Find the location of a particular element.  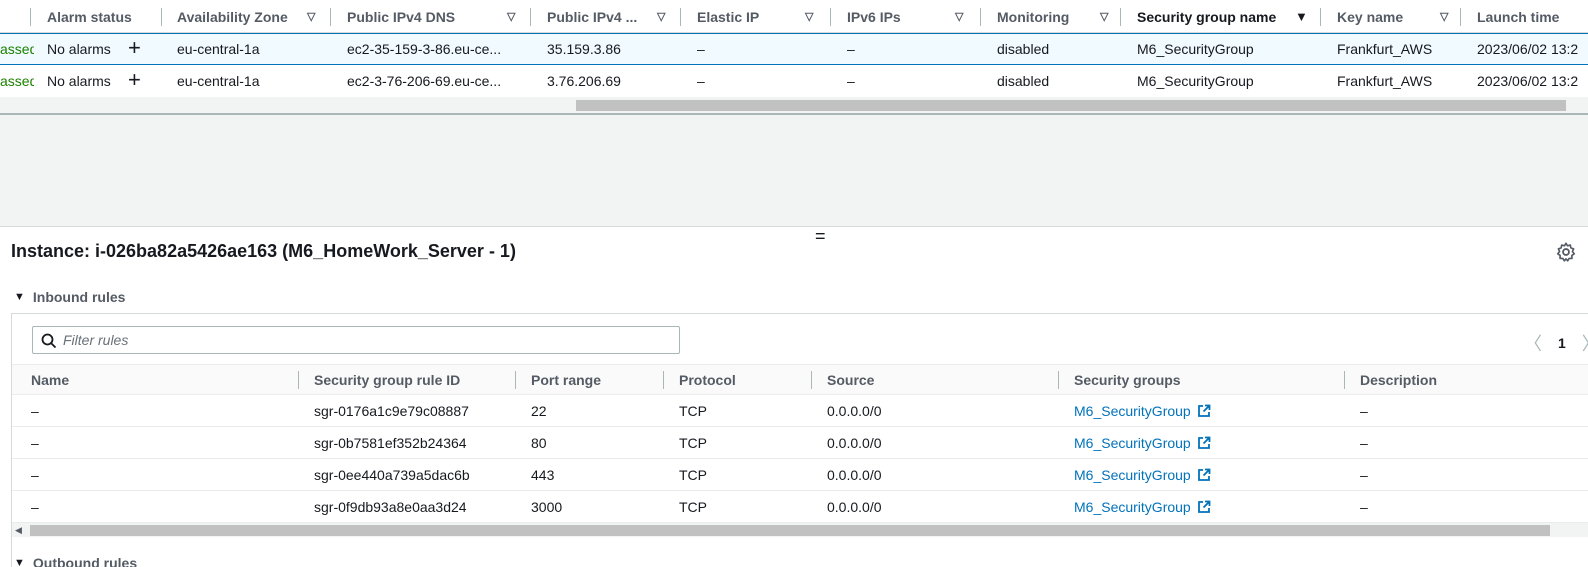

column-header-elastic-ip: Elastic IP ▽ is located at coordinates (759, 16).